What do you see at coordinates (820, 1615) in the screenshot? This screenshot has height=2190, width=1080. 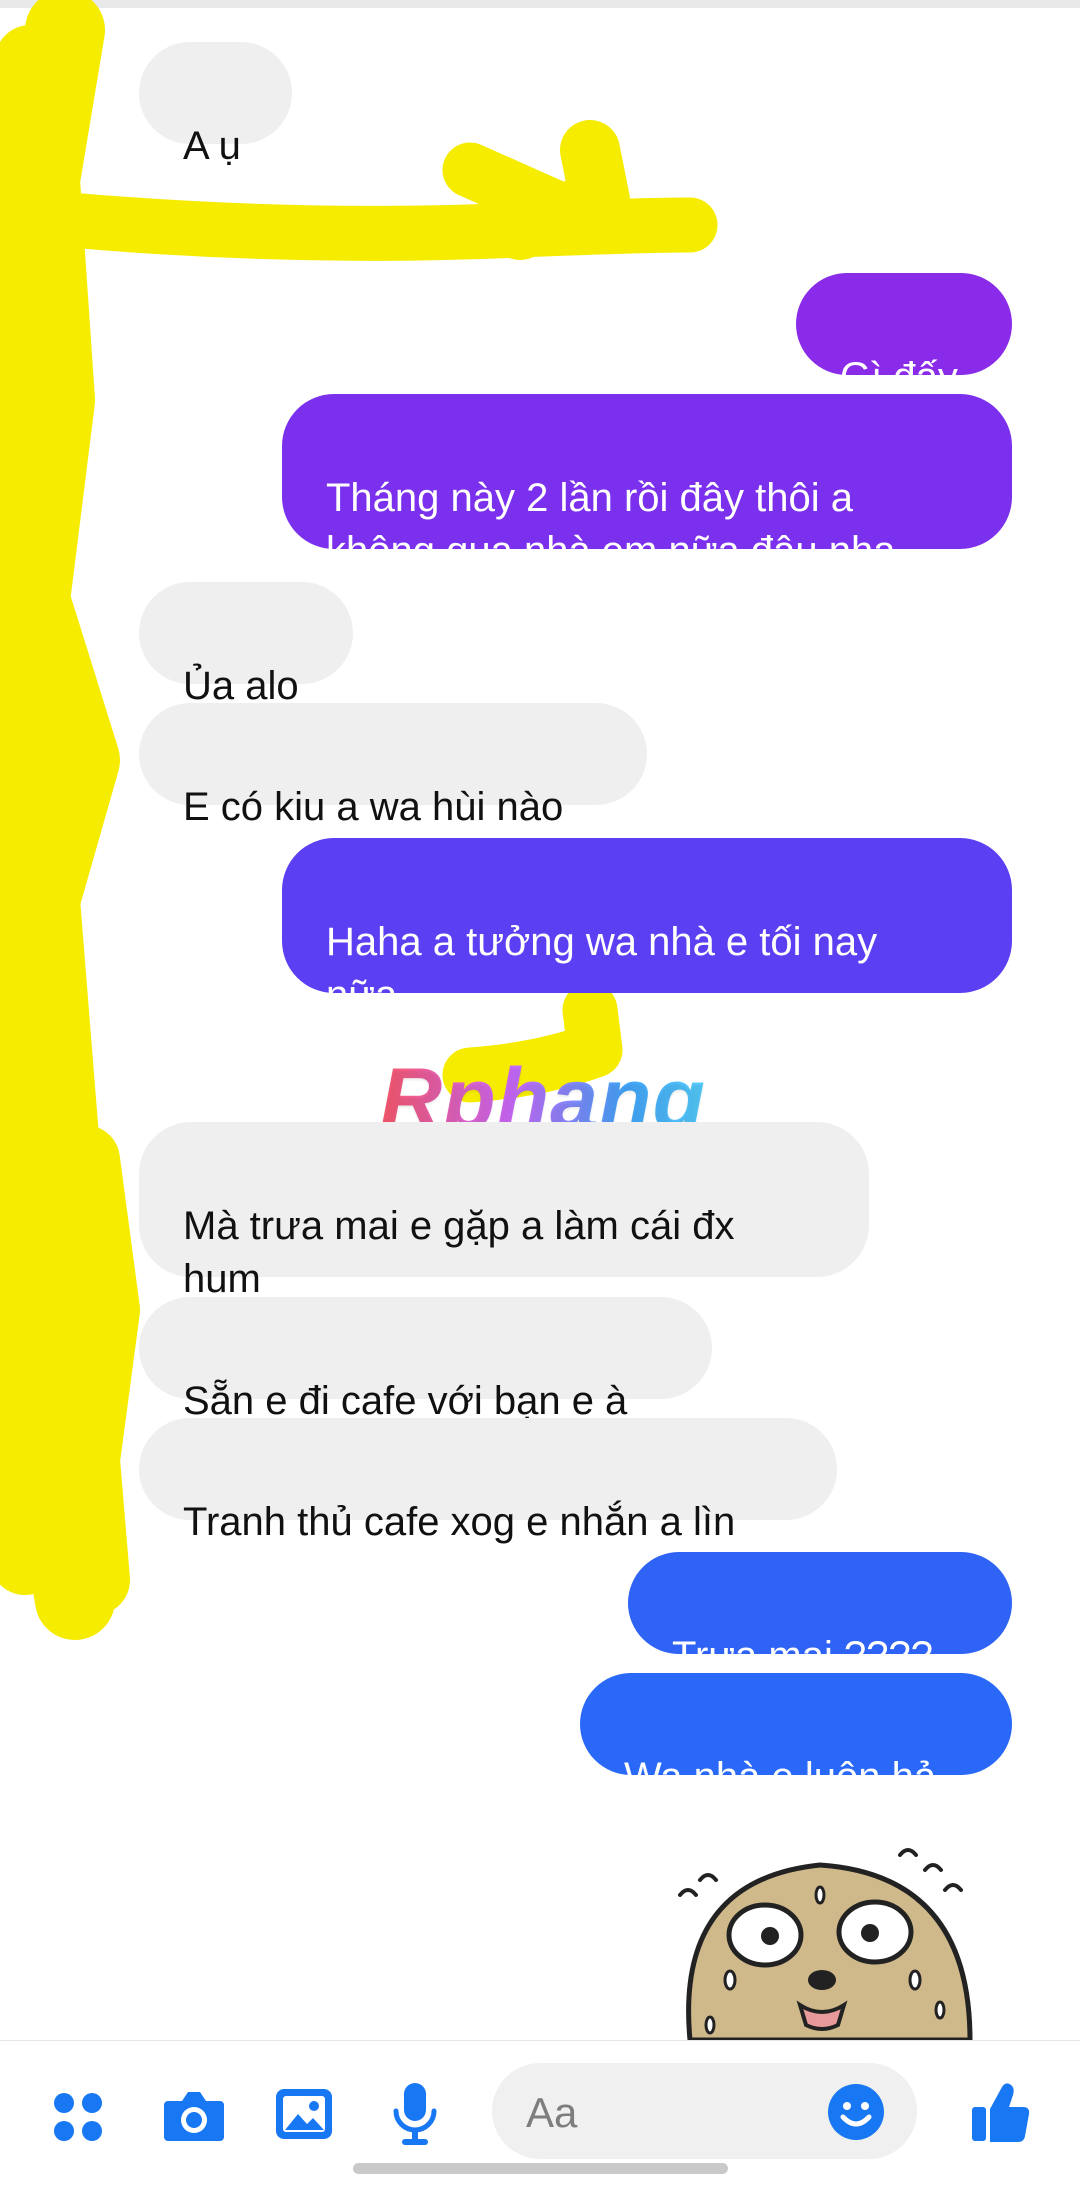 I see `message-sent-4: Trưa mai ????` at bounding box center [820, 1615].